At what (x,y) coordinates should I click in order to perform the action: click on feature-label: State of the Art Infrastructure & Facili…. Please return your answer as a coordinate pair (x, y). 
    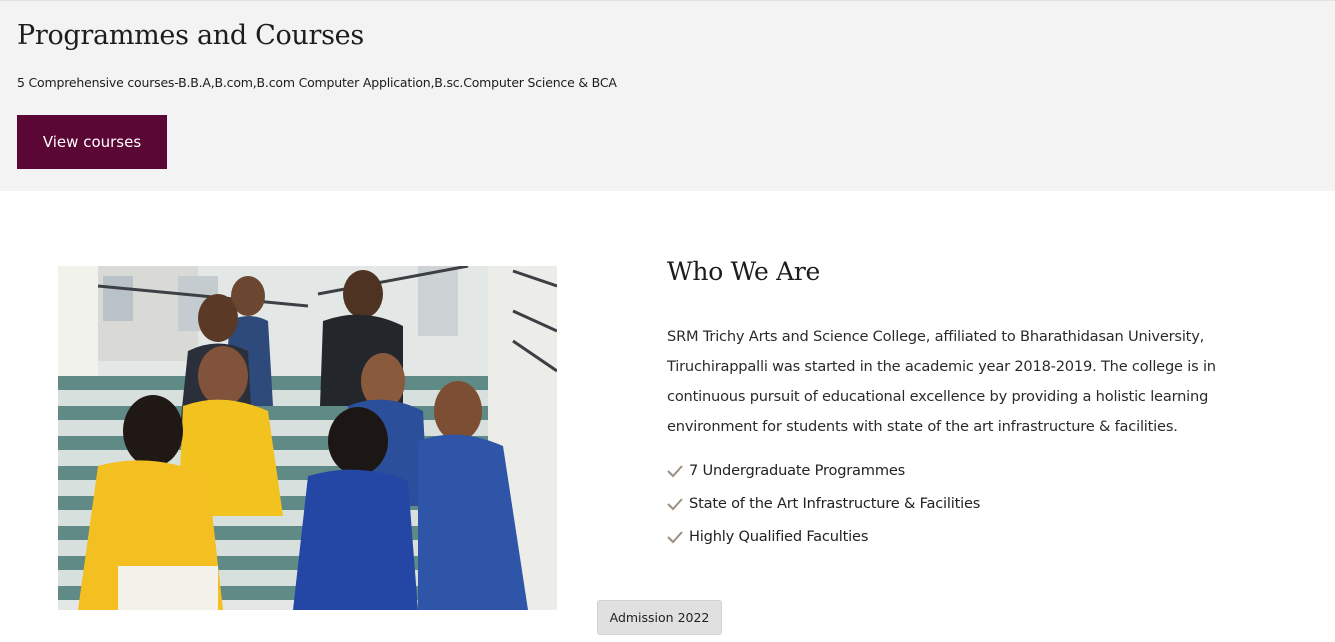
    Looking at the image, I should click on (835, 503).